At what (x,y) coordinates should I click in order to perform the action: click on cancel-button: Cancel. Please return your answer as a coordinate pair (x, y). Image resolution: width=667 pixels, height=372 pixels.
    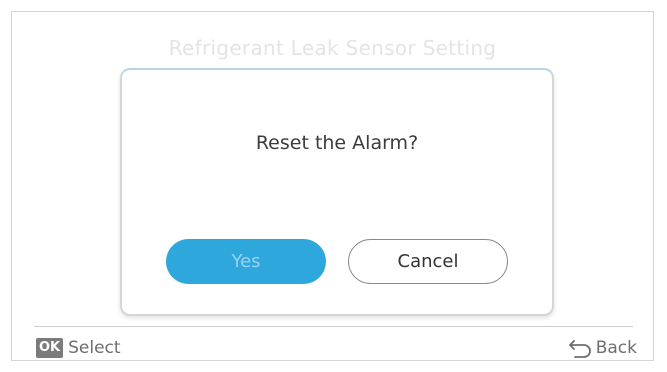
    Looking at the image, I should click on (428, 261).